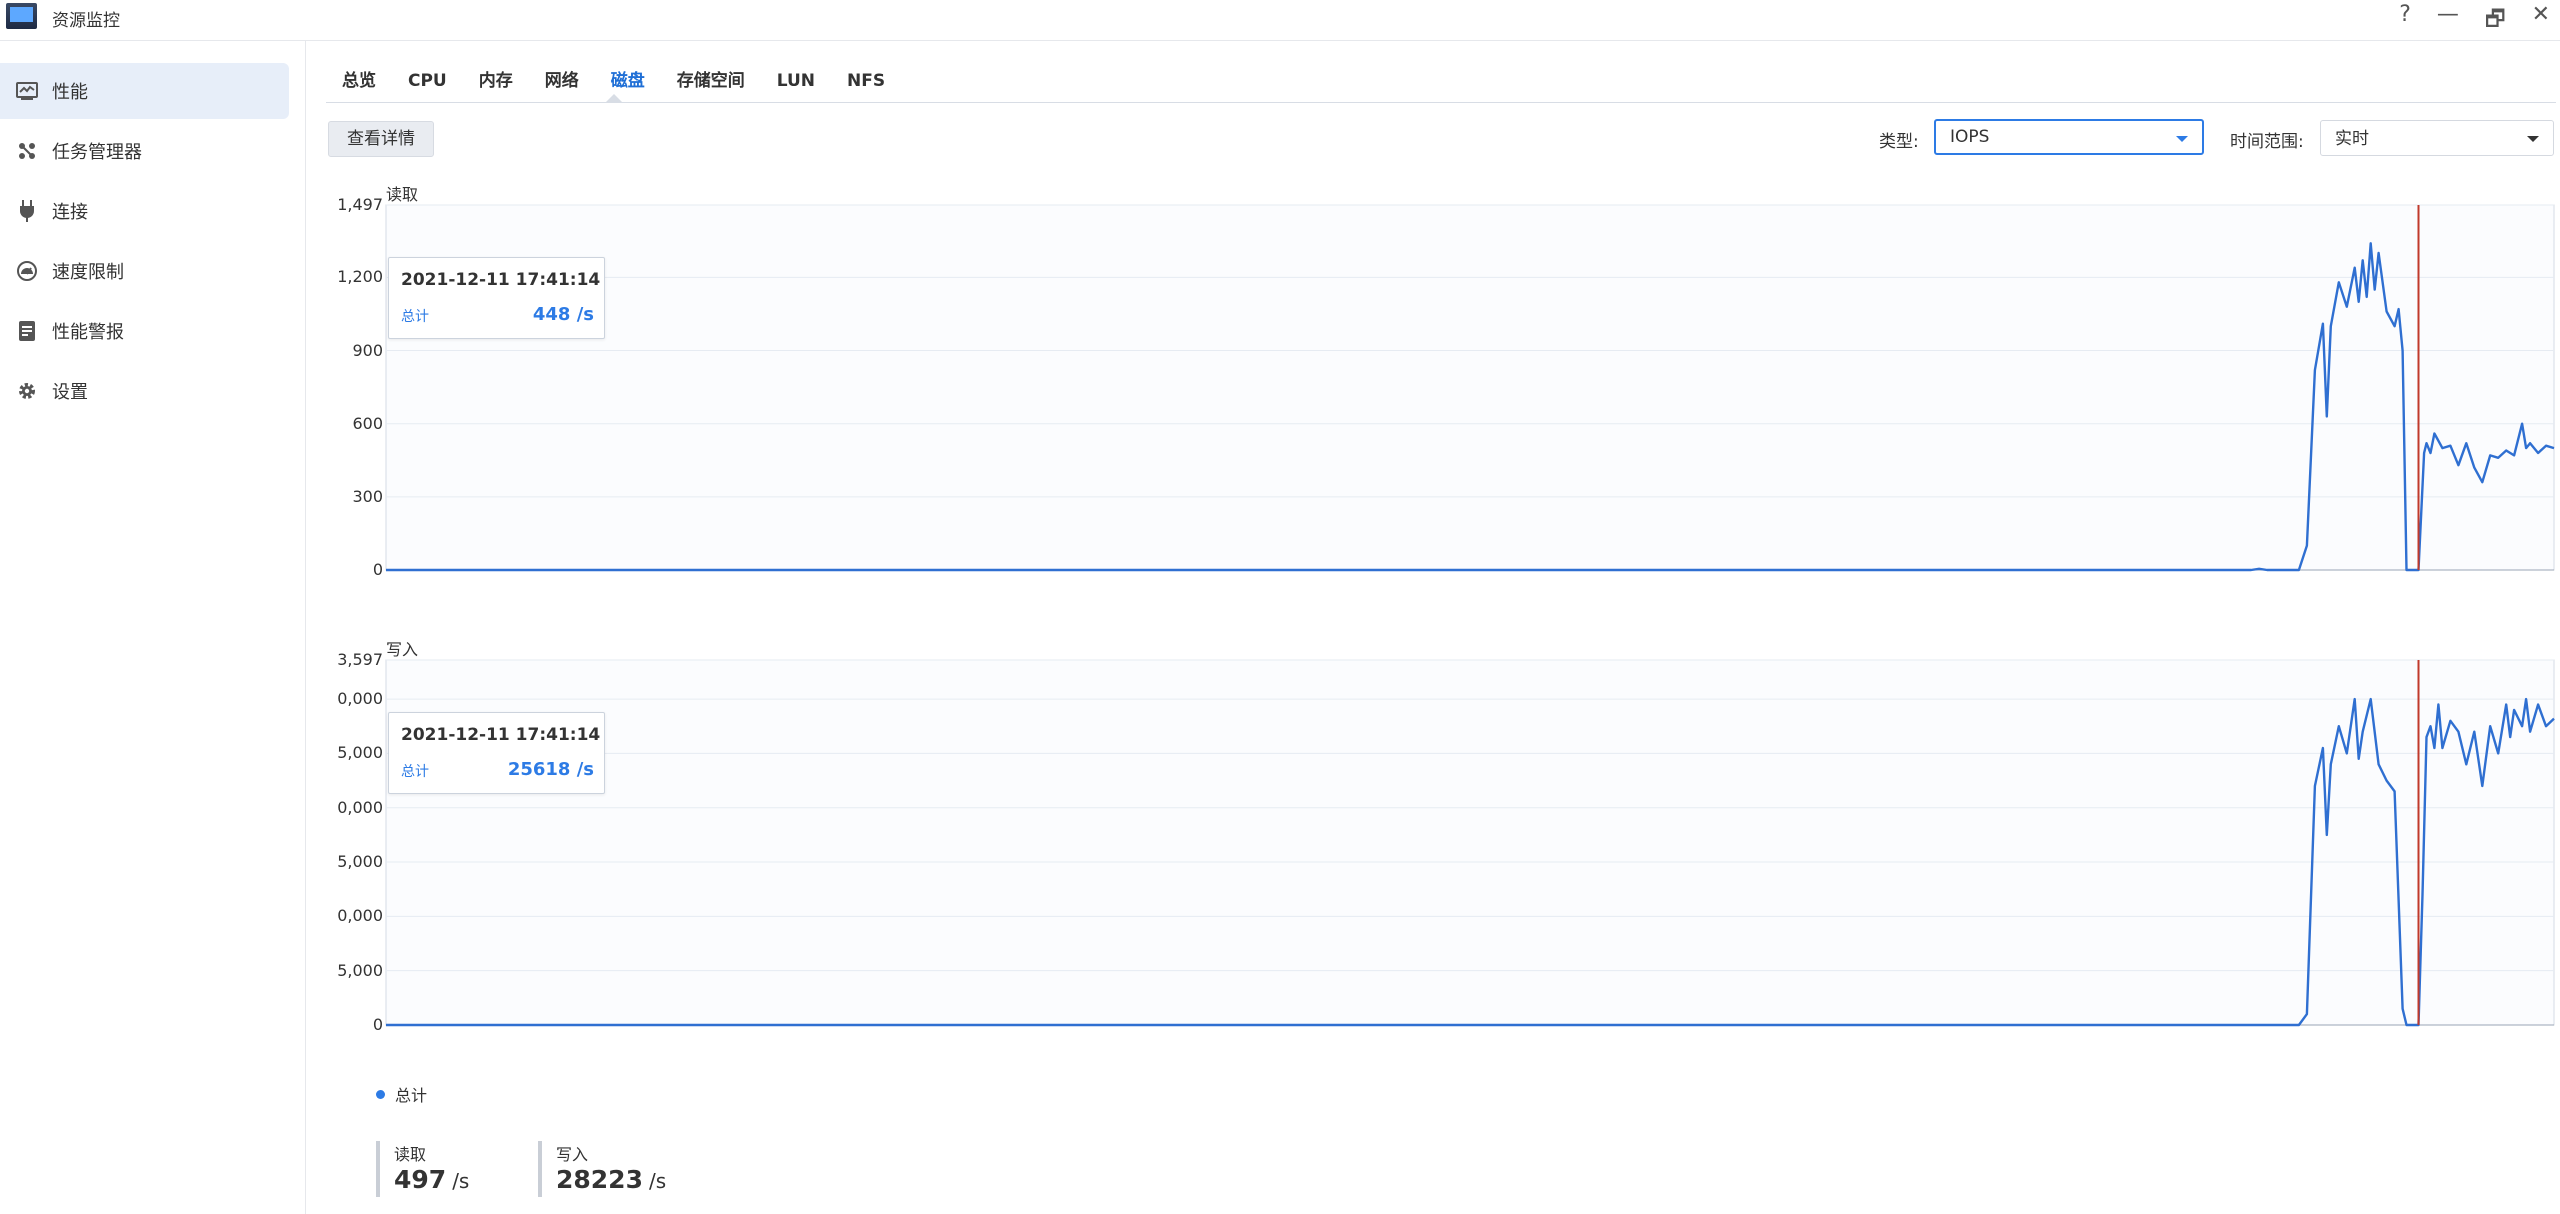 Image resolution: width=2560 pixels, height=1214 pixels. Describe the element at coordinates (866, 82) in the screenshot. I see `tab-nfs: NFS` at that location.